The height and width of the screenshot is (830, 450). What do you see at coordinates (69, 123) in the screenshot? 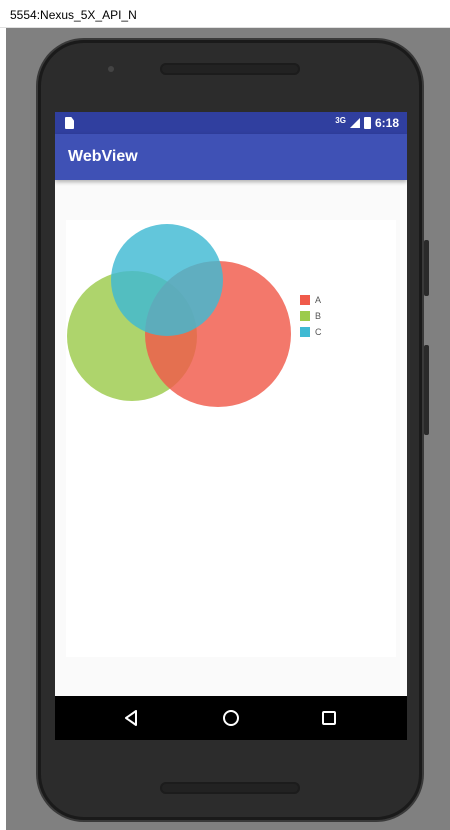
I see `sim-card-icon` at bounding box center [69, 123].